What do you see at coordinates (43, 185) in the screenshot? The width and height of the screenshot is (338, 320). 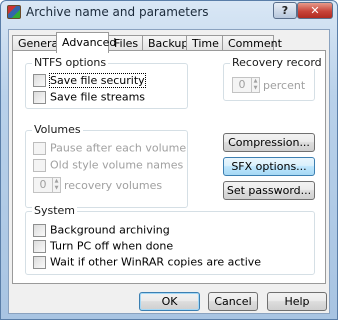 I see `recovery-volumes-input: 0` at bounding box center [43, 185].